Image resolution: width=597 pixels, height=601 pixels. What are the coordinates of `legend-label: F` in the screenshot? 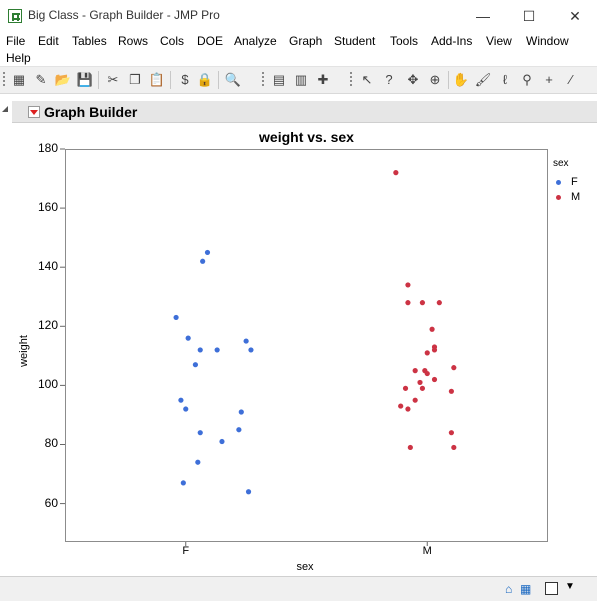 It's located at (574, 182).